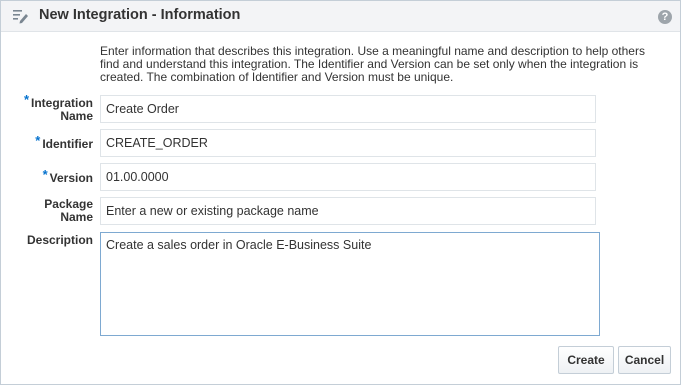 The height and width of the screenshot is (385, 681). I want to click on integration-name-input, so click(348, 109).